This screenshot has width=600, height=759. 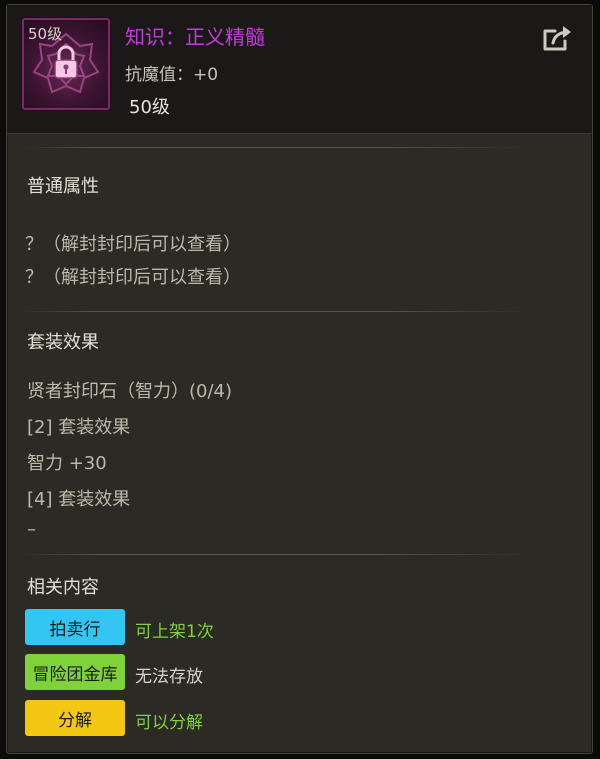 I want to click on share-export-icon, so click(x=557, y=38).